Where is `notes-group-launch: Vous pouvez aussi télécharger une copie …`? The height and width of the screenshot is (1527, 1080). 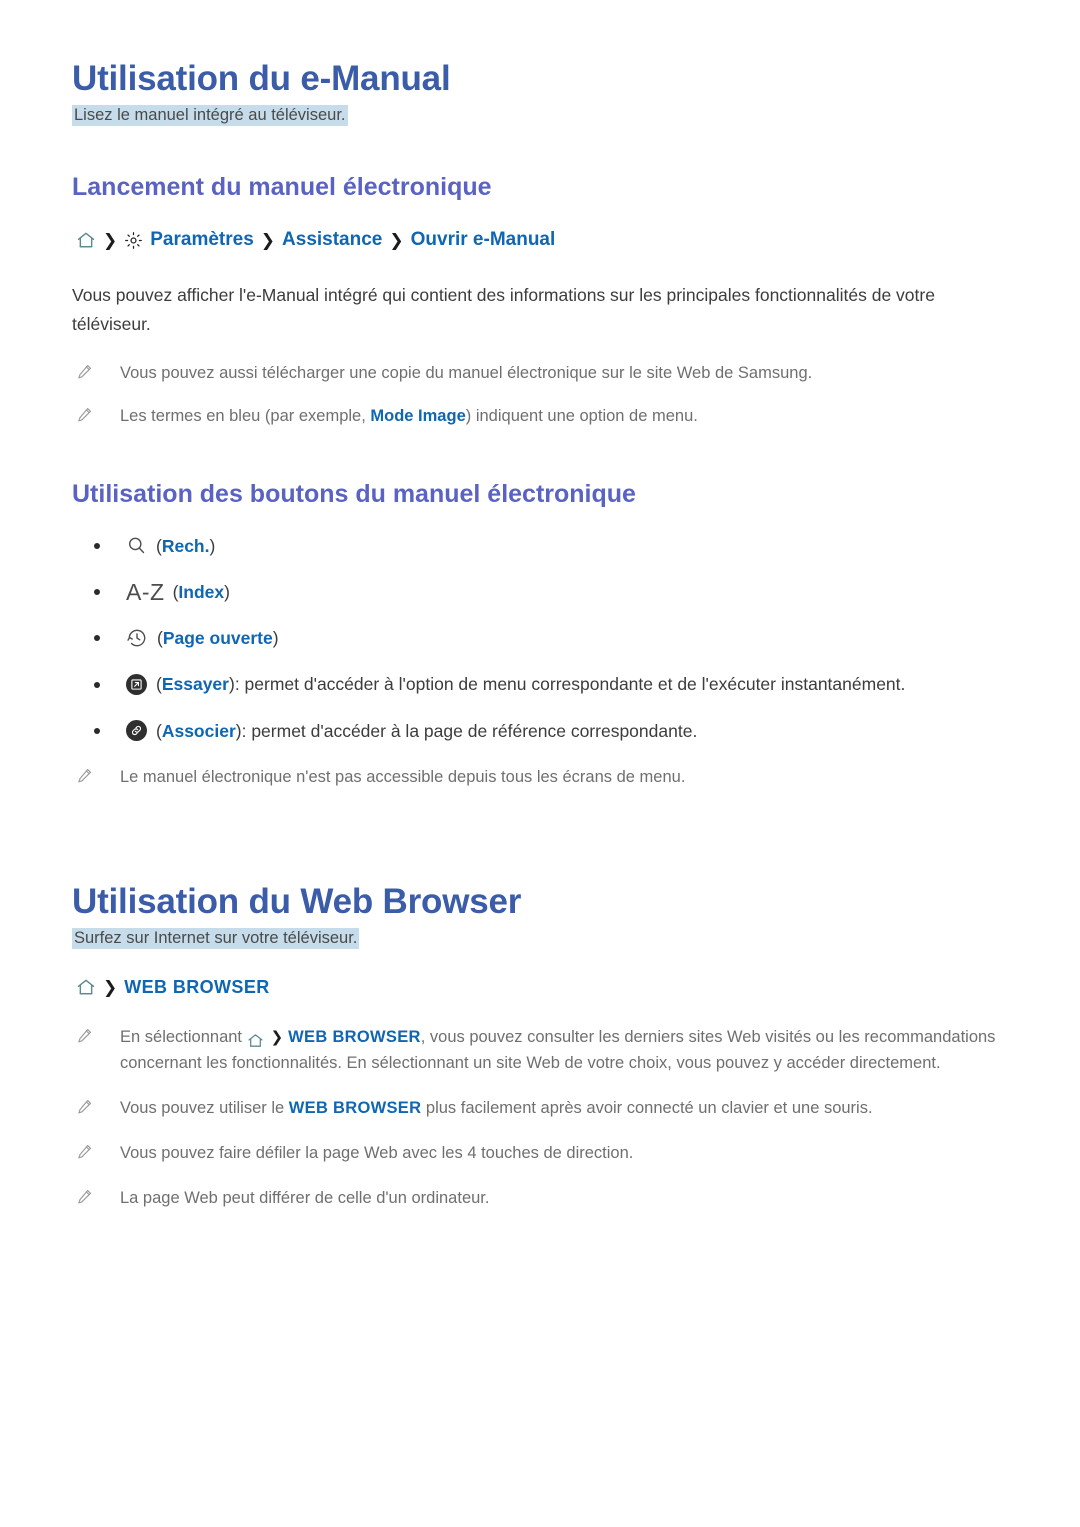
notes-group-launch: Vous pouvez aussi télécharger une copie … is located at coordinates (556, 394).